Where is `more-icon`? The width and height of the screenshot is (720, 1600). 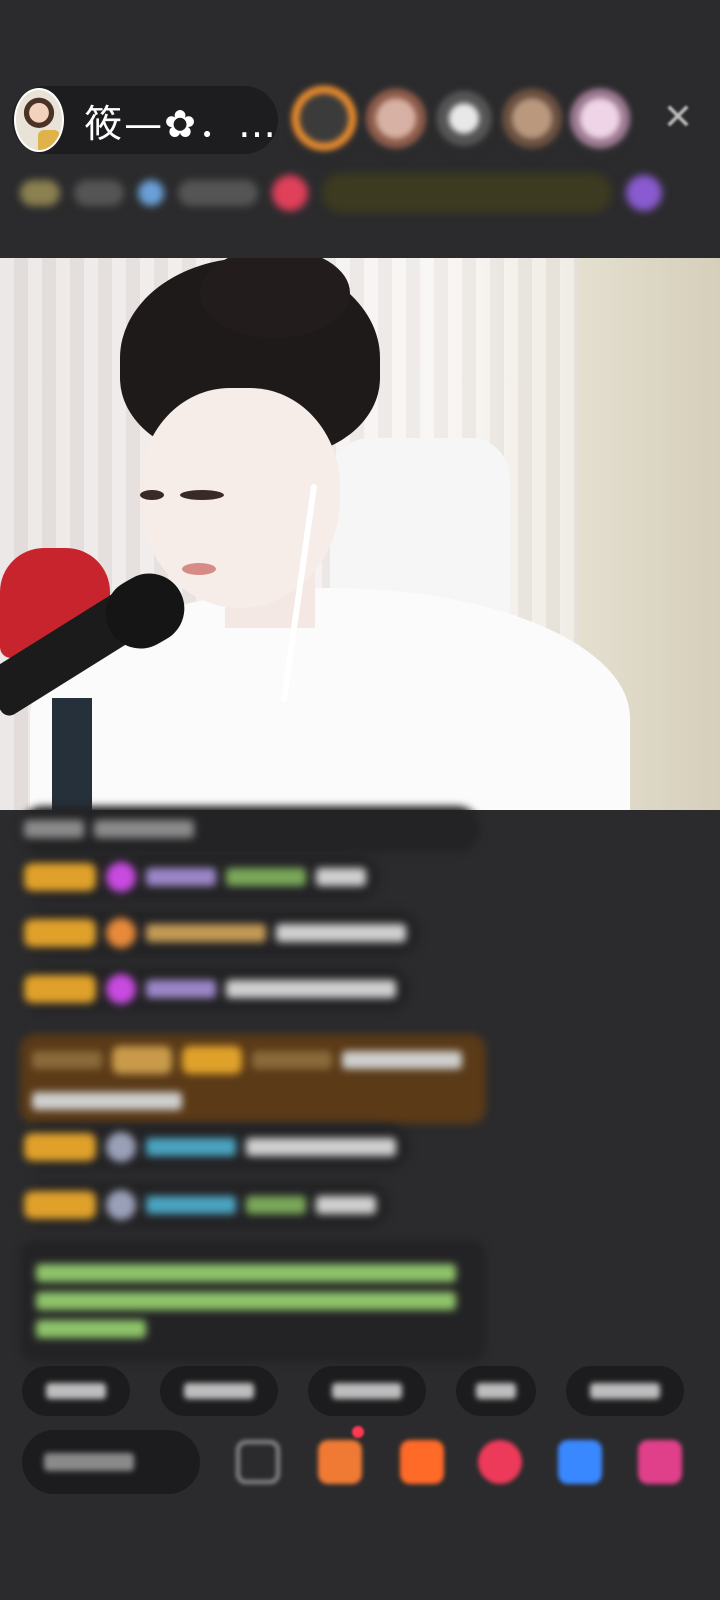 more-icon is located at coordinates (660, 1462).